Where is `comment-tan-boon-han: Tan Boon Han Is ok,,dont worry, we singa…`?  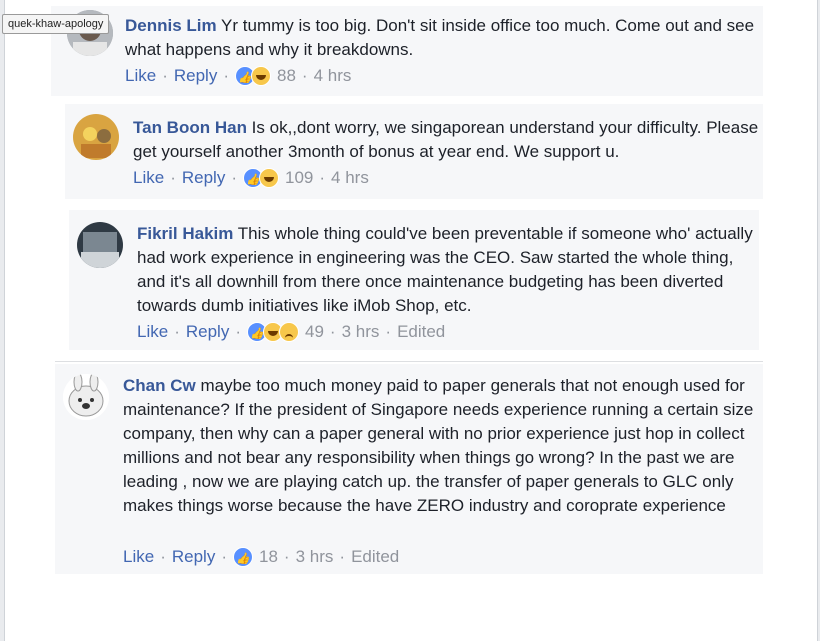
comment-tan-boon-han: Tan Boon Han Is ok,,dont worry, we singa… is located at coordinates (414, 151).